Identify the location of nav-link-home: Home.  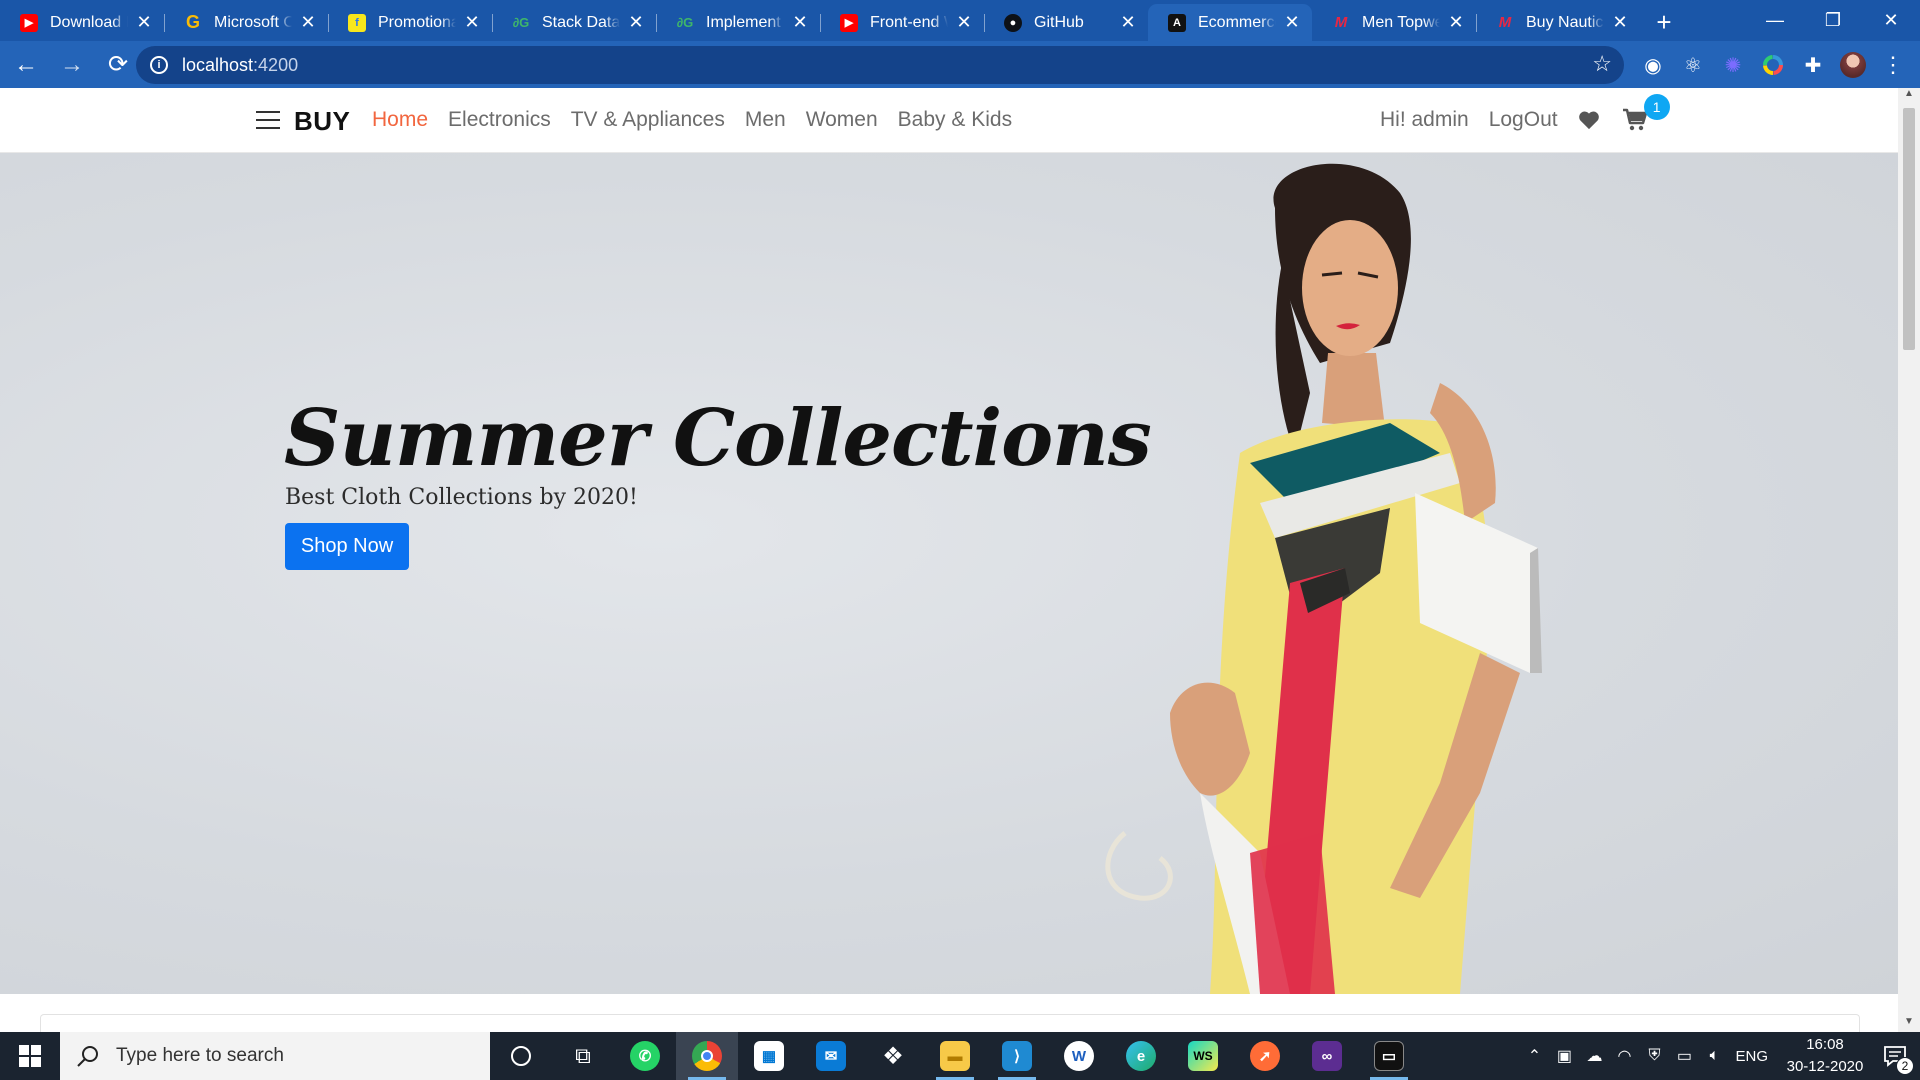
(400, 120).